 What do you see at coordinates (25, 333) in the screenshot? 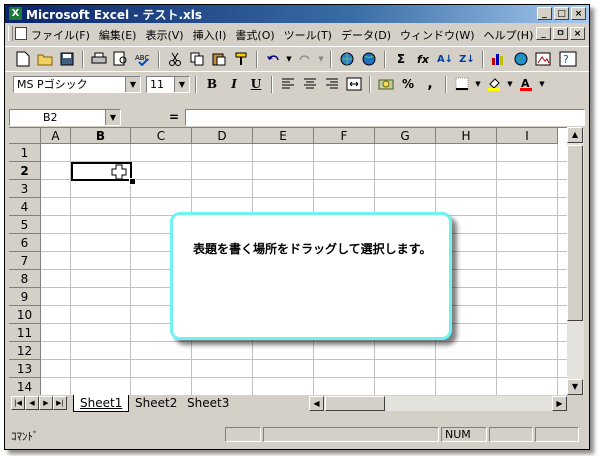
I see `row-header-11: 11` at bounding box center [25, 333].